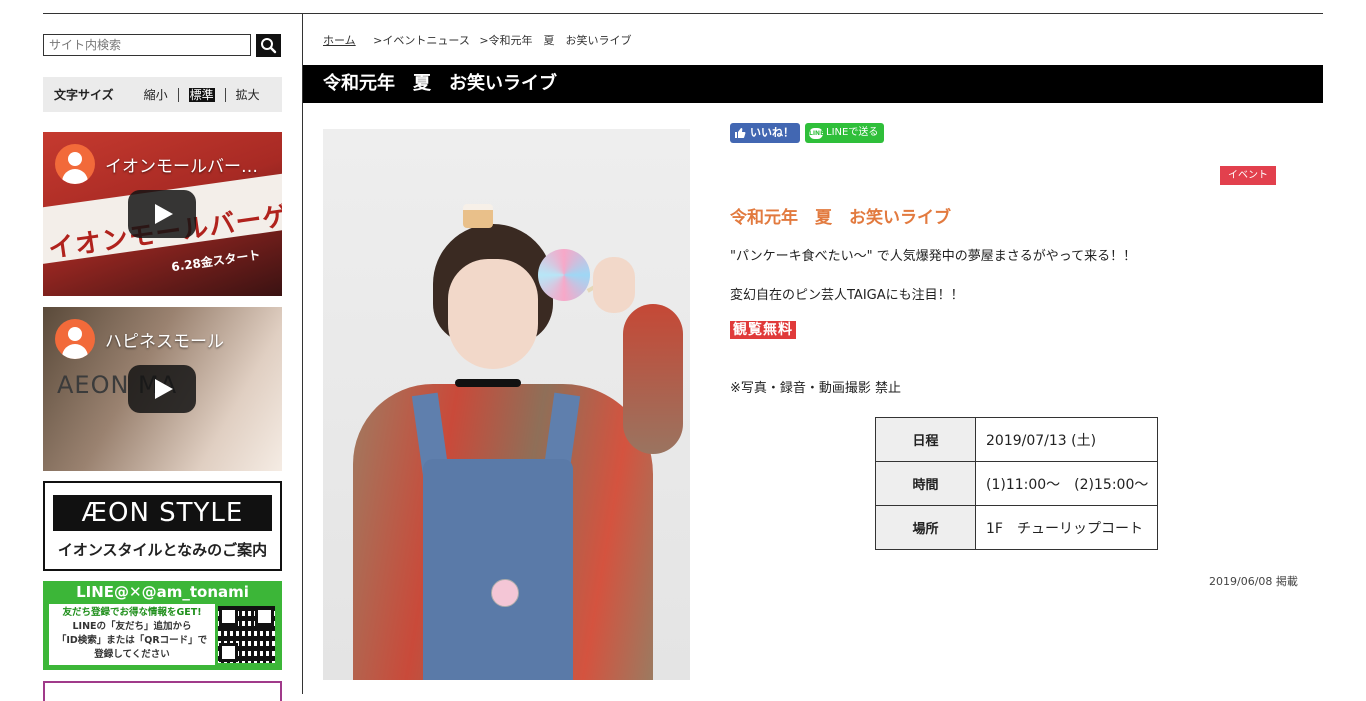  I want to click on event-title: 令和元年 夏 お笑いライブ, so click(840, 218).